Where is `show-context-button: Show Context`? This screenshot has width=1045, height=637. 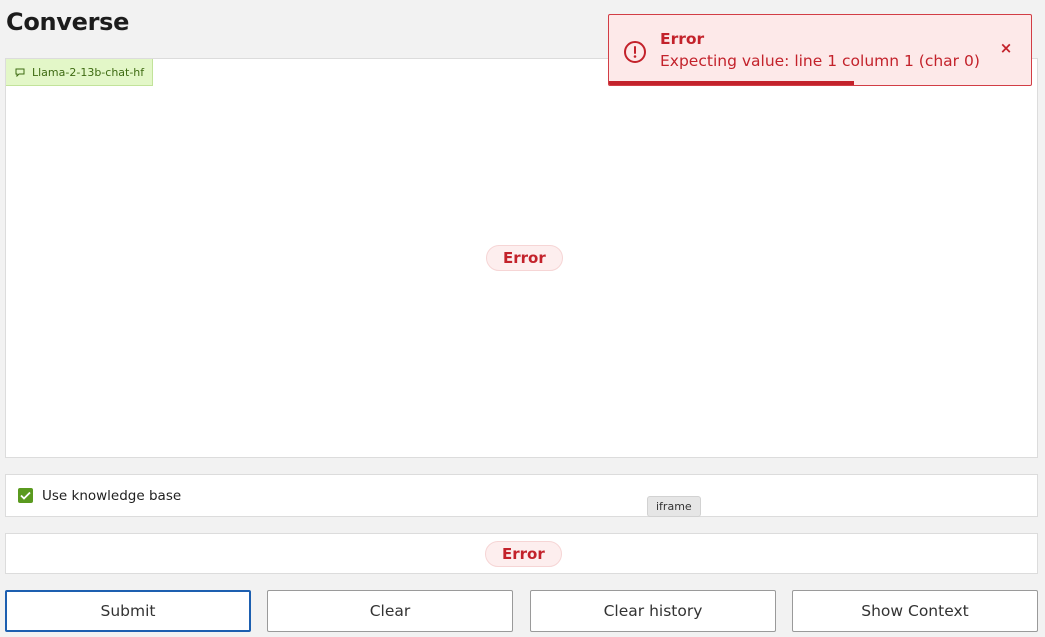 show-context-button: Show Context is located at coordinates (915, 611).